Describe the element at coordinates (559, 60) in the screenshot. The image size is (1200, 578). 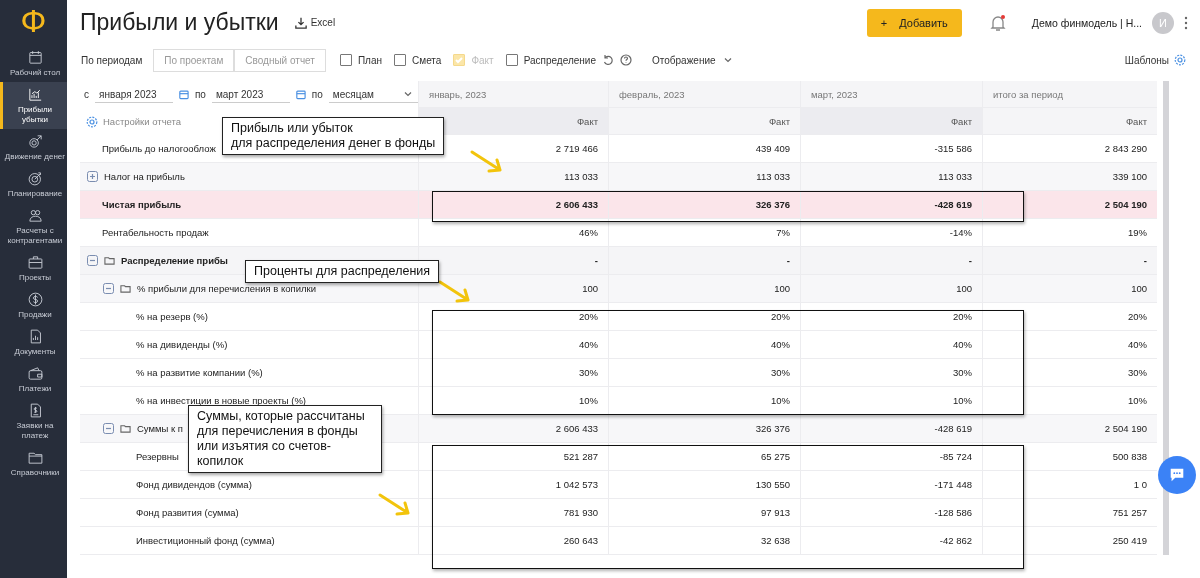
I see `checkbox-label: Распределение` at that location.